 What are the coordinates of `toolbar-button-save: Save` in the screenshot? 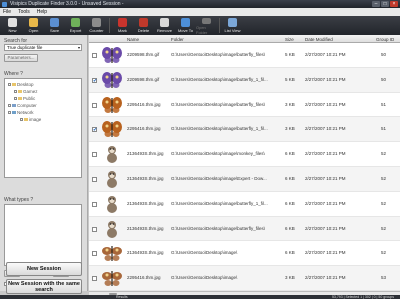 It's located at (54, 25).